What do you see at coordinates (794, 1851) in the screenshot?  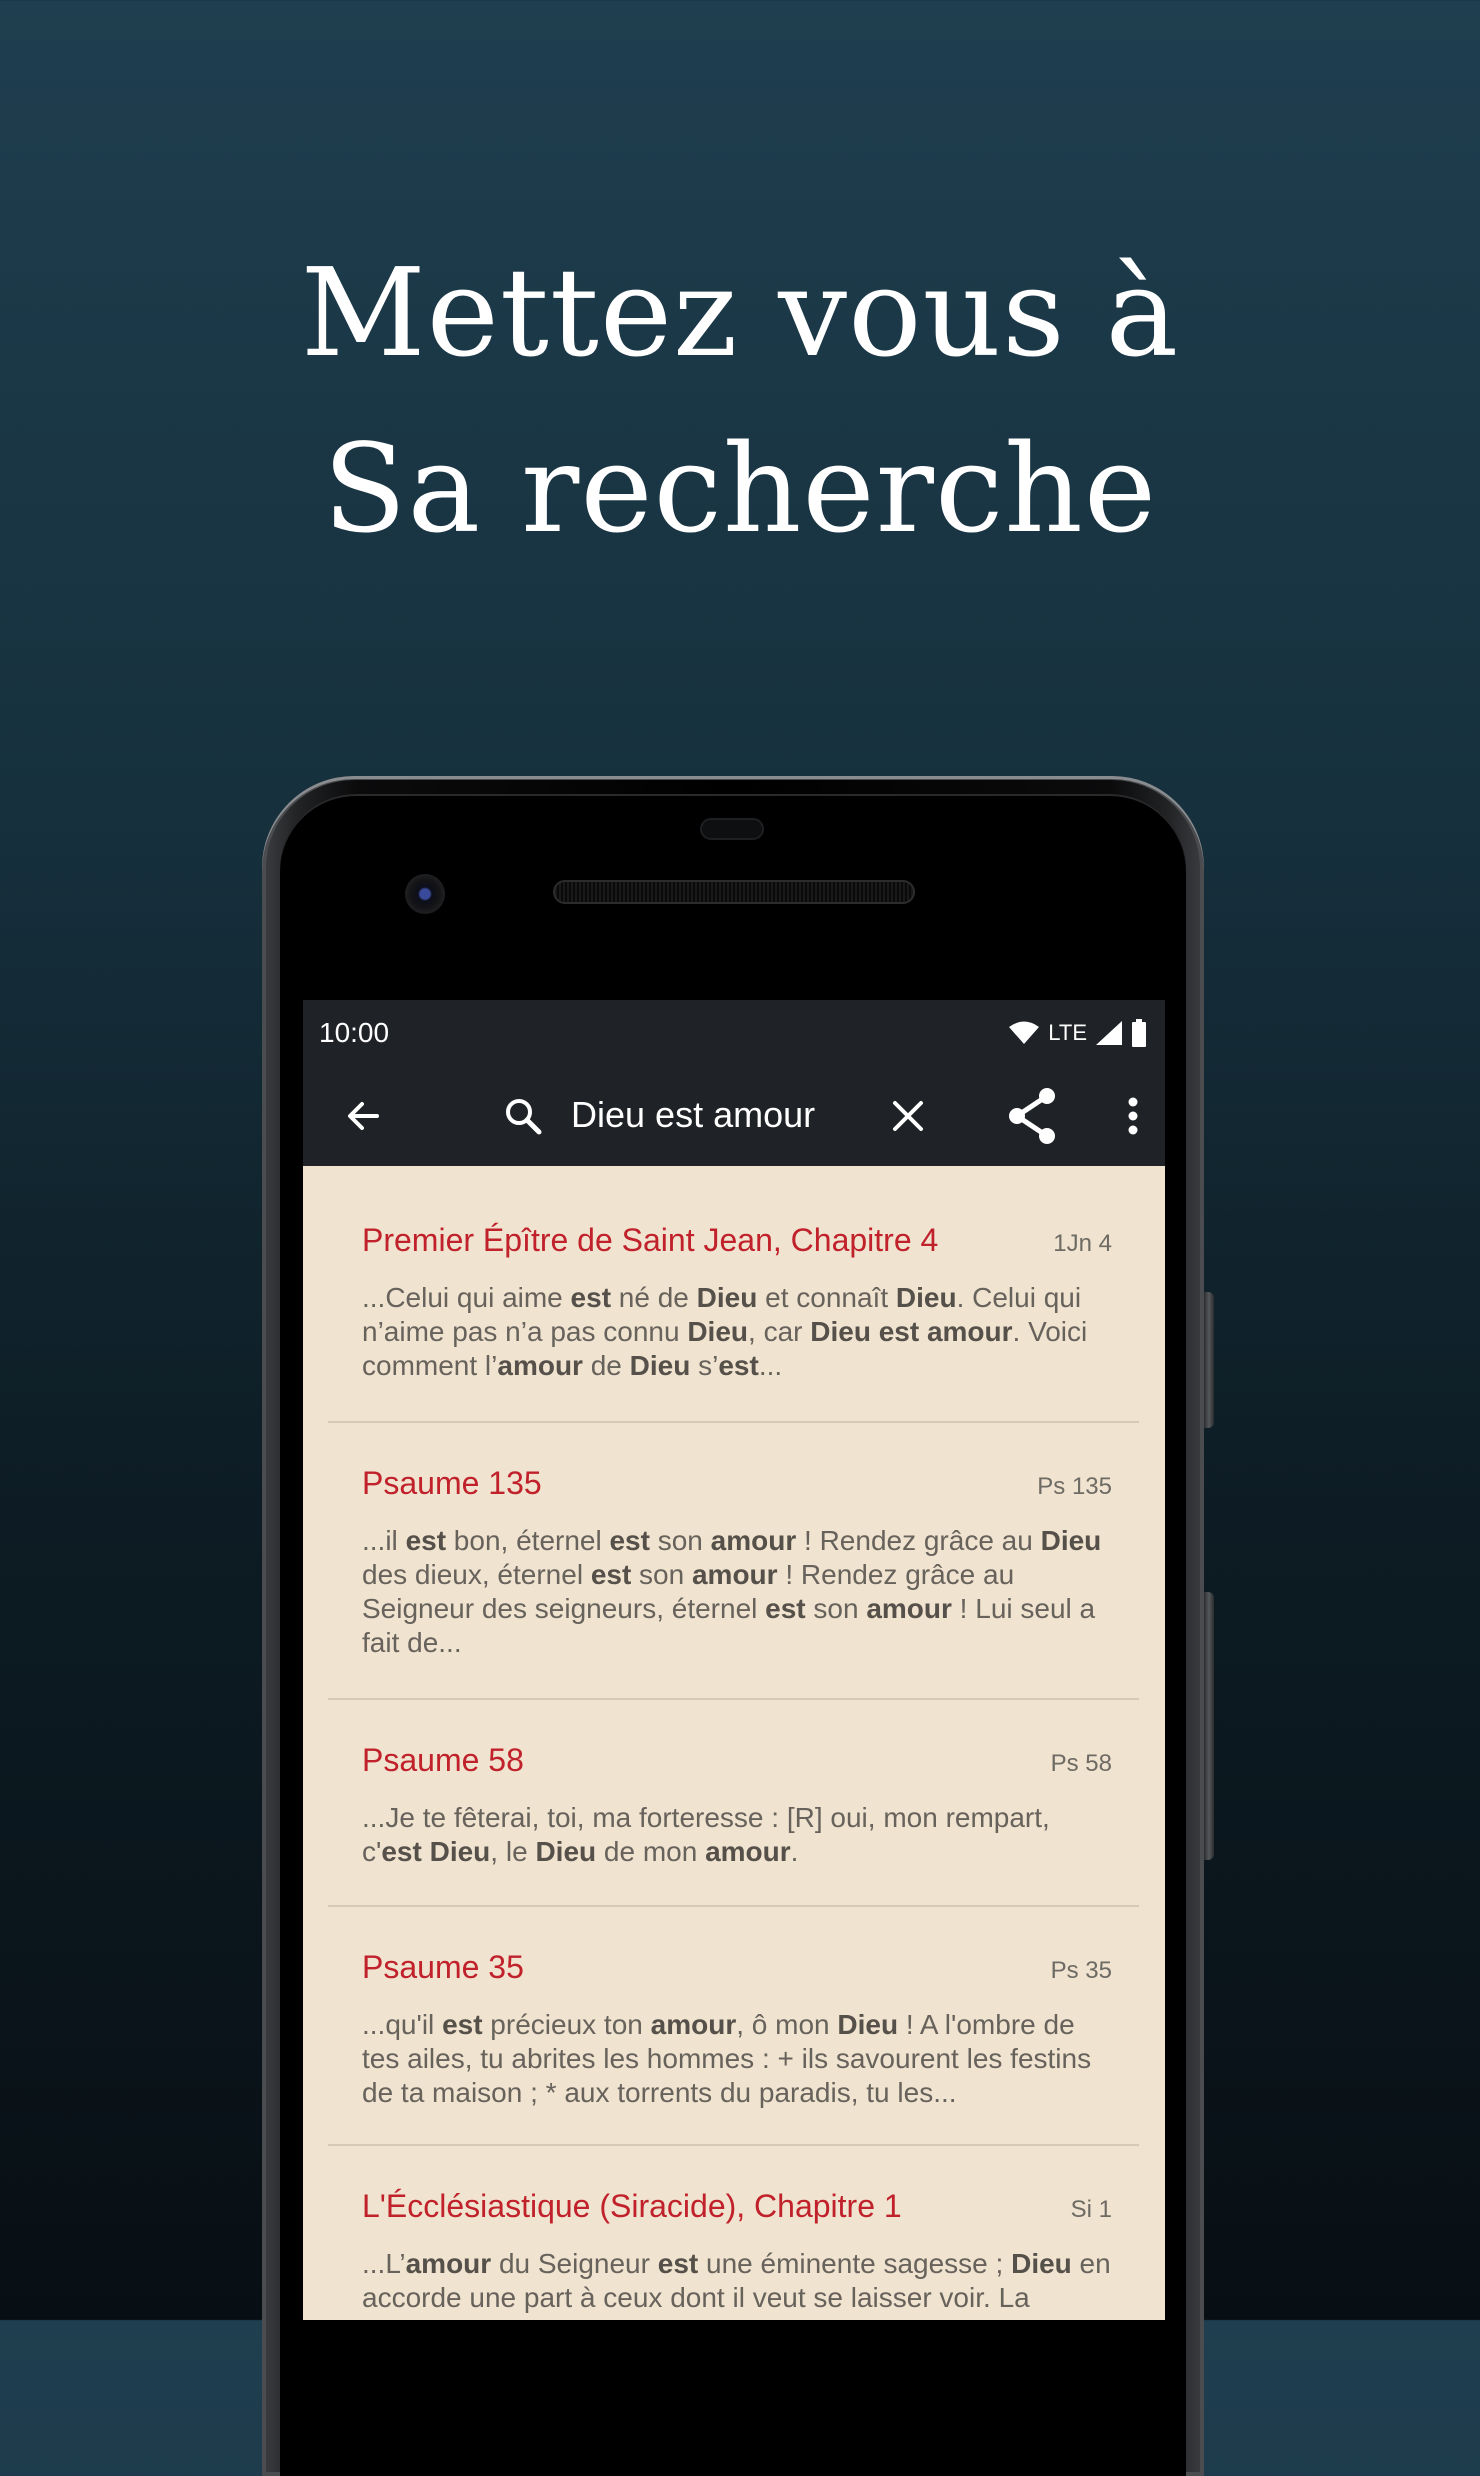 I see `snippet-text: .` at bounding box center [794, 1851].